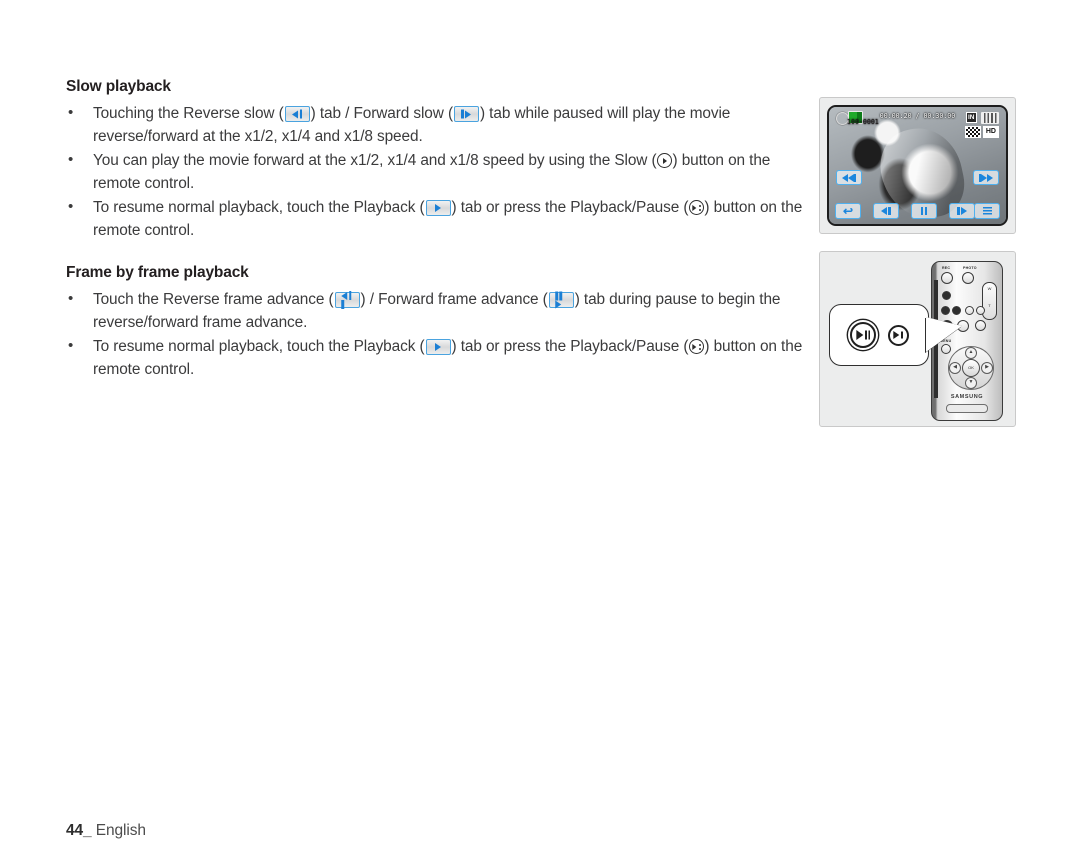  Describe the element at coordinates (989, 305) in the screenshot. I see `zoom-tele-label: T` at that location.